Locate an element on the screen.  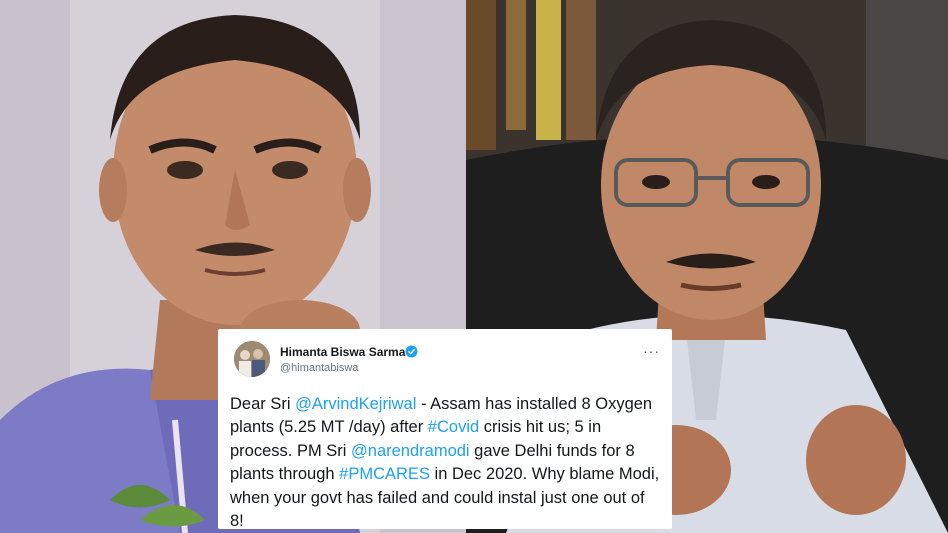
avatar is located at coordinates (252, 359).